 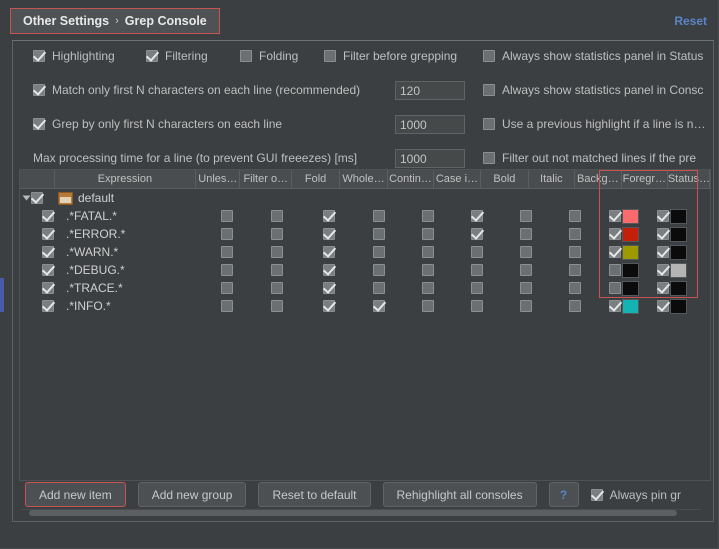 What do you see at coordinates (379, 252) in the screenshot?
I see `cell-whole-line` at bounding box center [379, 252].